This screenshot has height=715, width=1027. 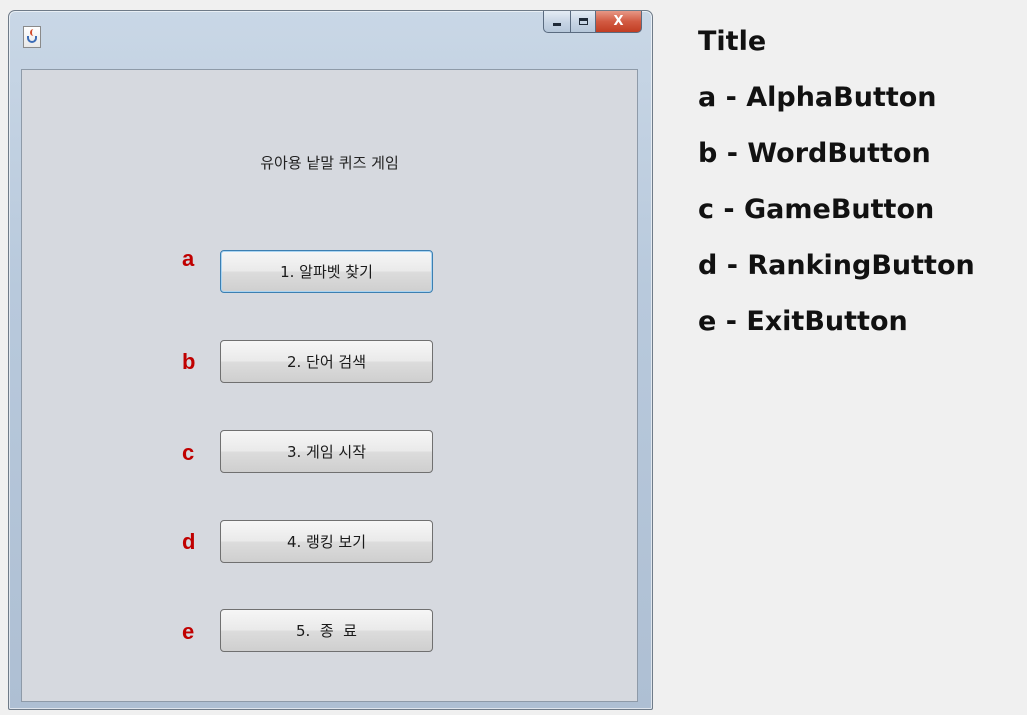 What do you see at coordinates (330, 39) in the screenshot?
I see `window-titlebar: X` at bounding box center [330, 39].